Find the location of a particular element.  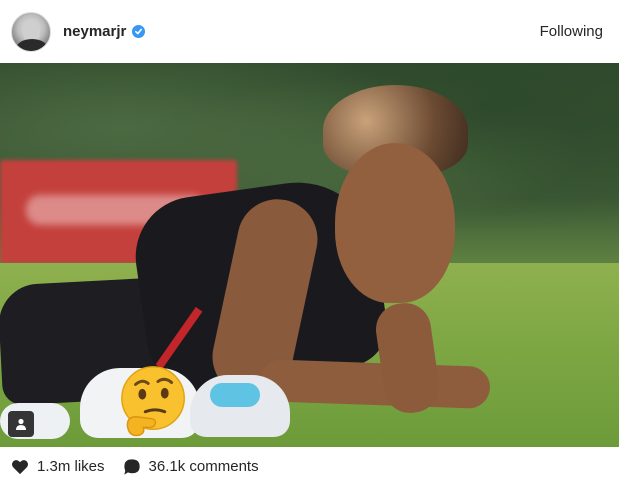

username: neymarjr is located at coordinates (94, 31).